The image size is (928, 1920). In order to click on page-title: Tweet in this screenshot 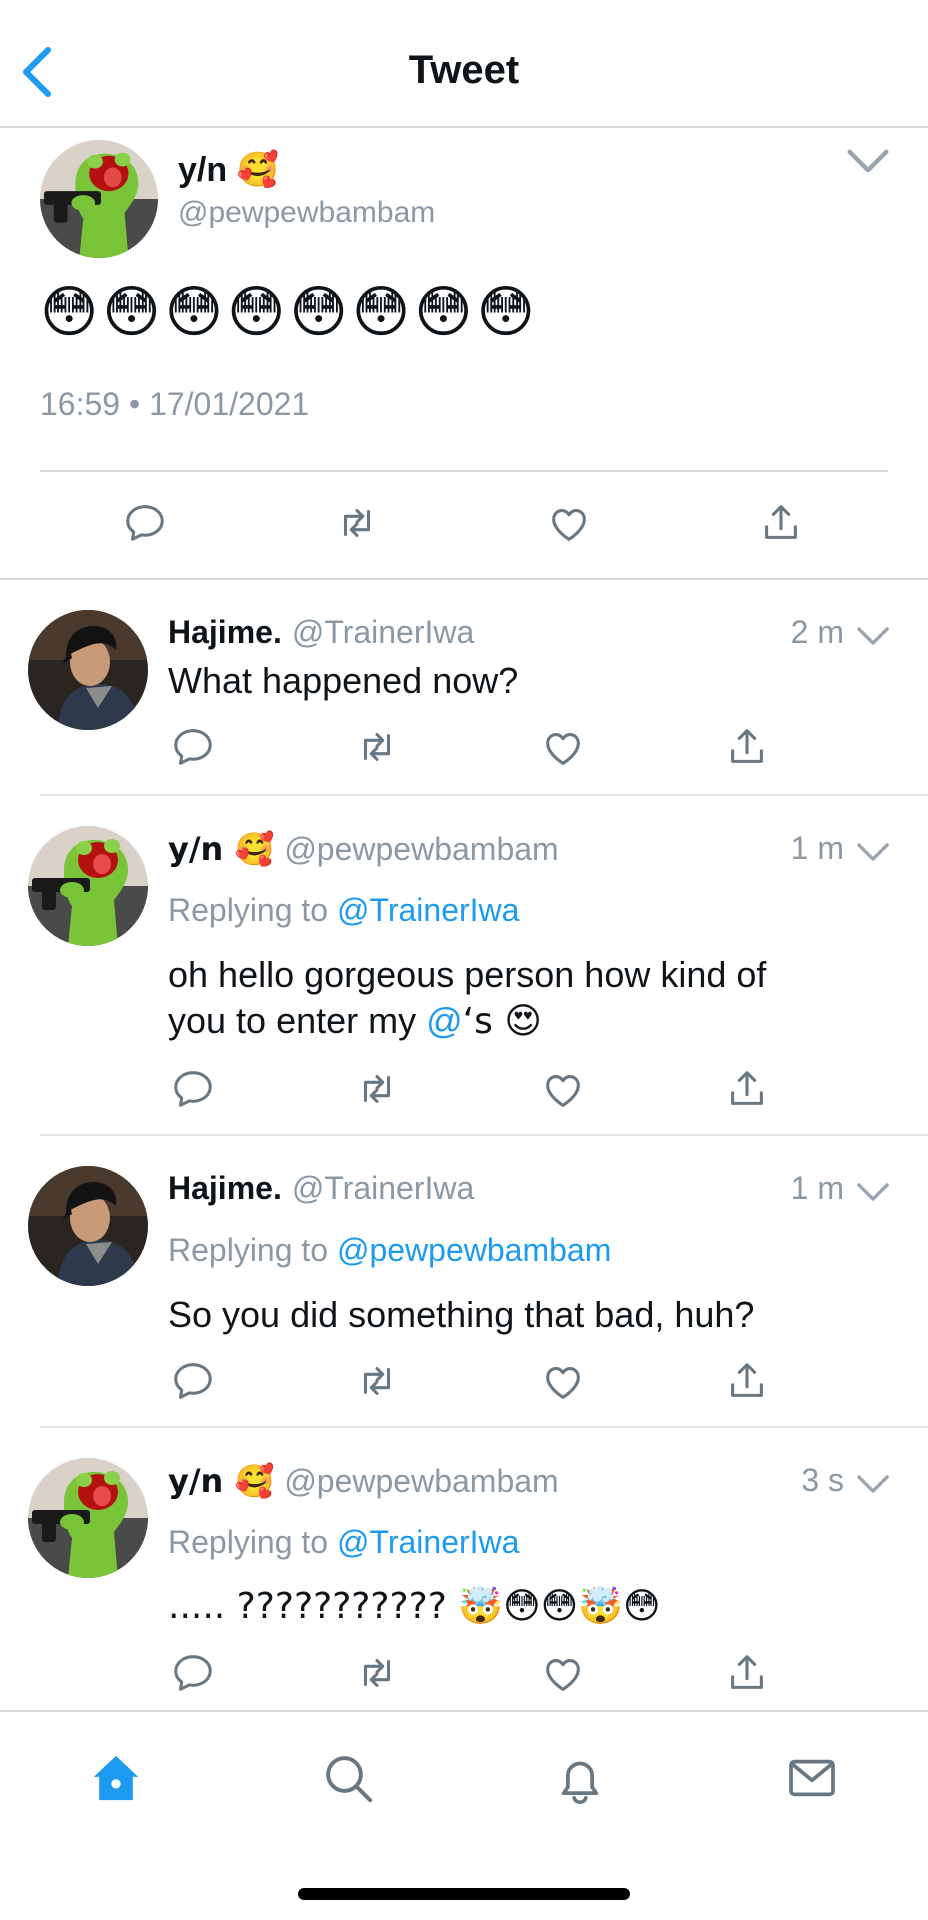, I will do `click(464, 70)`.